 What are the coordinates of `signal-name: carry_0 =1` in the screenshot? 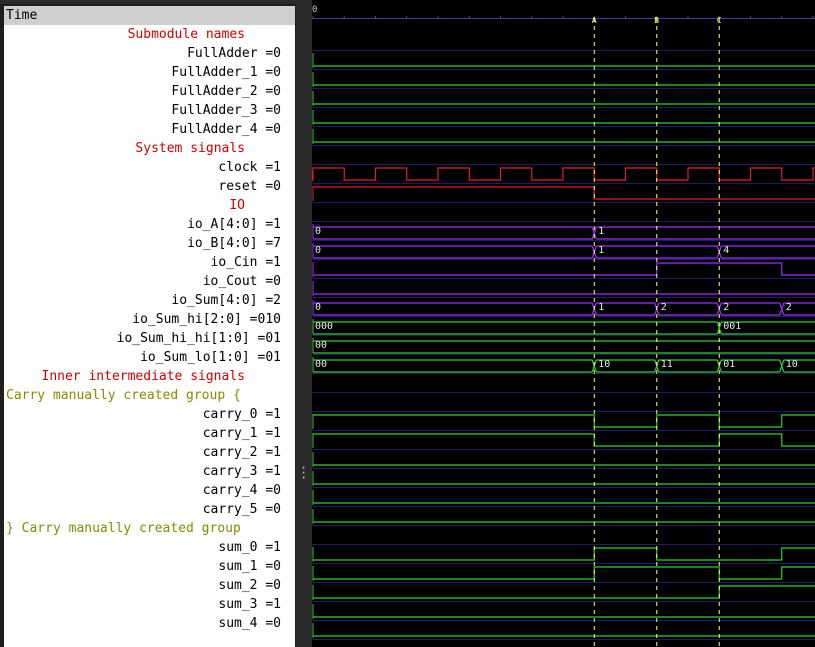 It's located at (149, 414).